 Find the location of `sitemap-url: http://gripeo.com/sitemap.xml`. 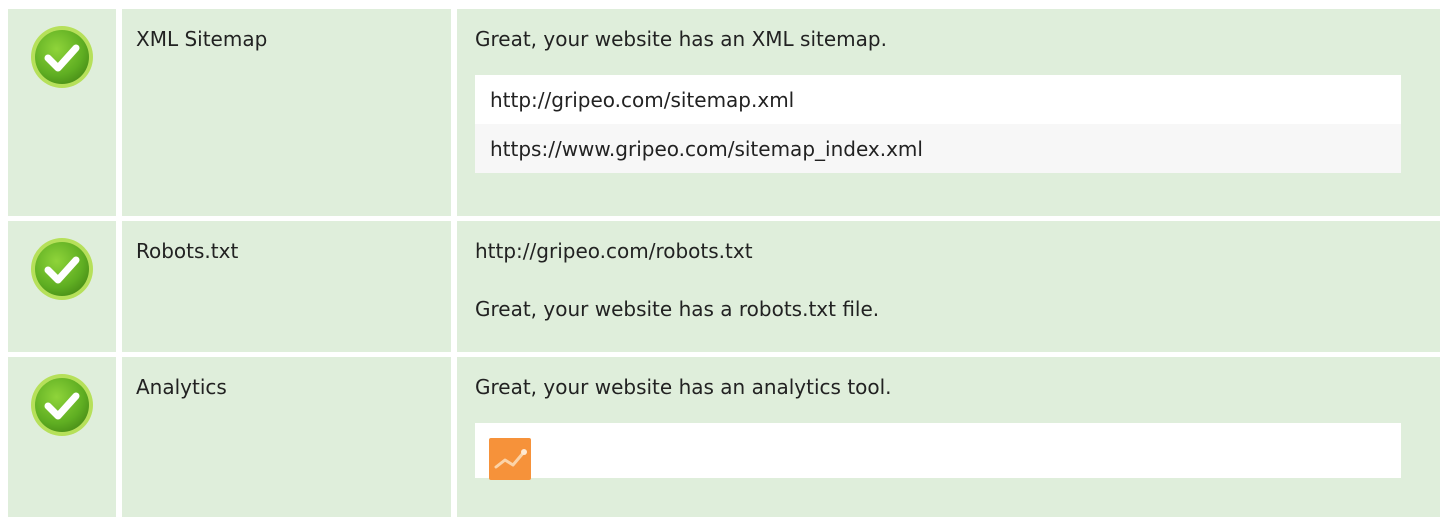

sitemap-url: http://gripeo.com/sitemap.xml is located at coordinates (642, 99).